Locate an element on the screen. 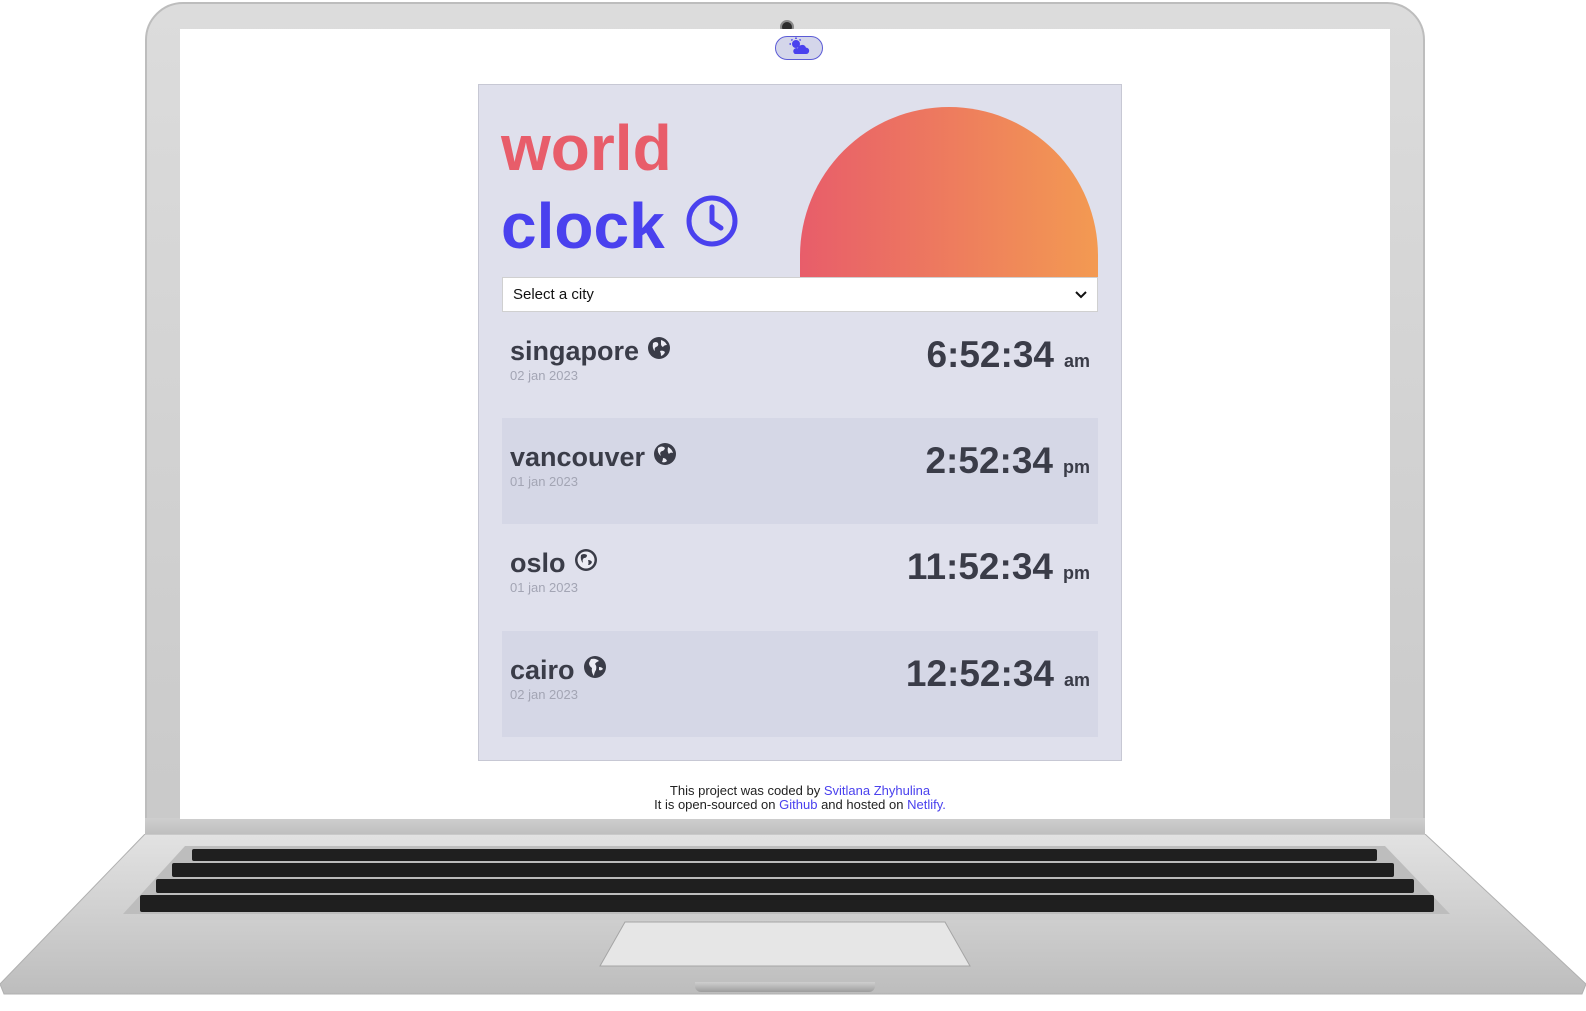  footer-credit-text: This project was coded by is located at coordinates (745, 790).